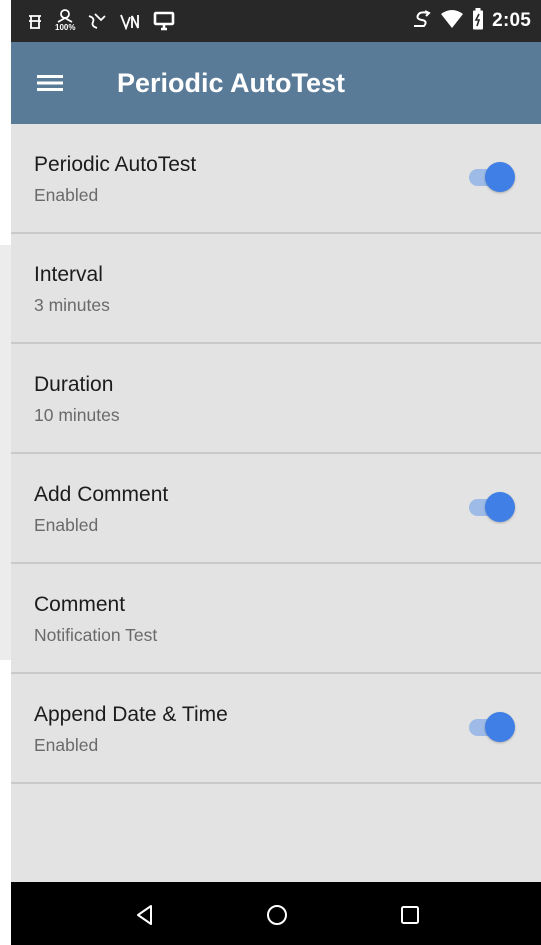 This screenshot has height=945, width=541. Describe the element at coordinates (35, 21) in the screenshot. I see `network-tool-icon` at that location.